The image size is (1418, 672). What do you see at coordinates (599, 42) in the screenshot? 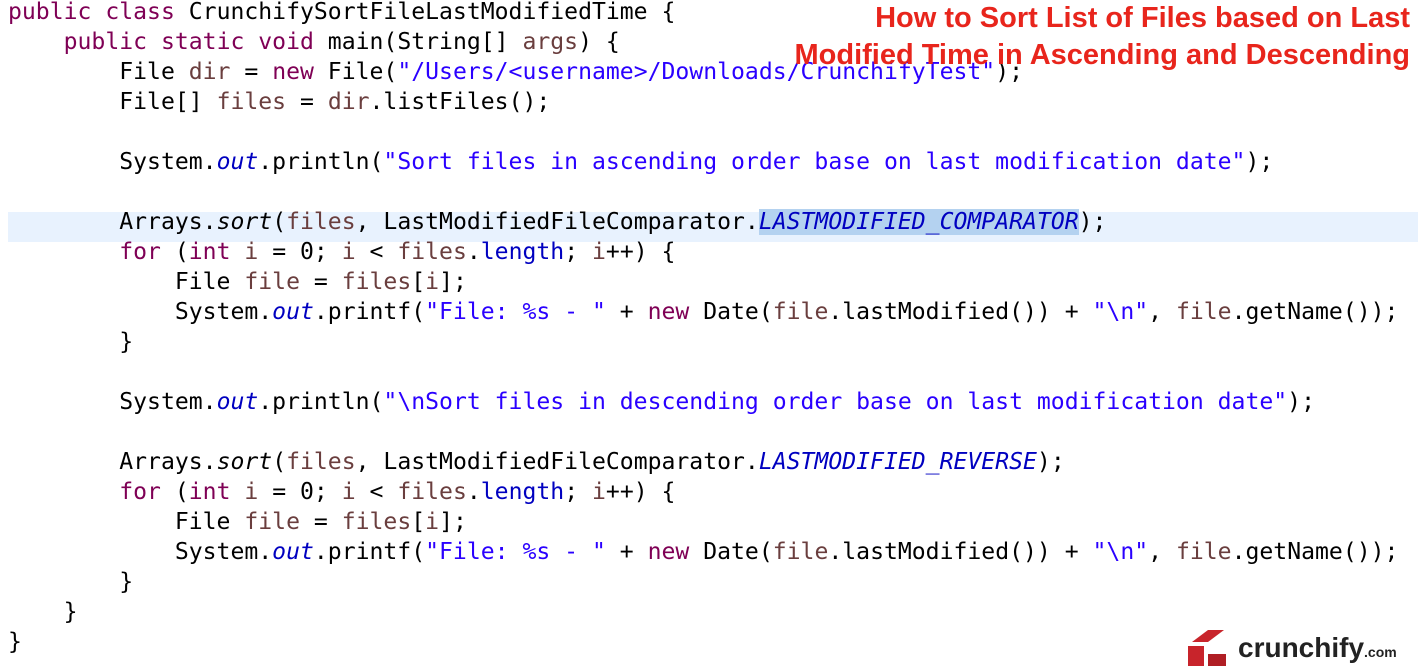
I see `code-token: ) {` at bounding box center [599, 42].